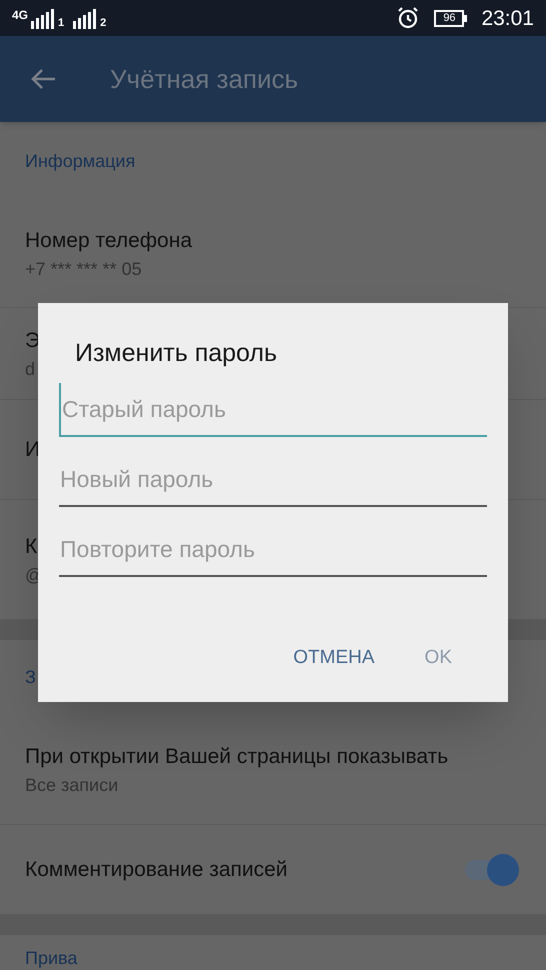 The height and width of the screenshot is (970, 546). I want to click on section-header: Информация, so click(80, 161).